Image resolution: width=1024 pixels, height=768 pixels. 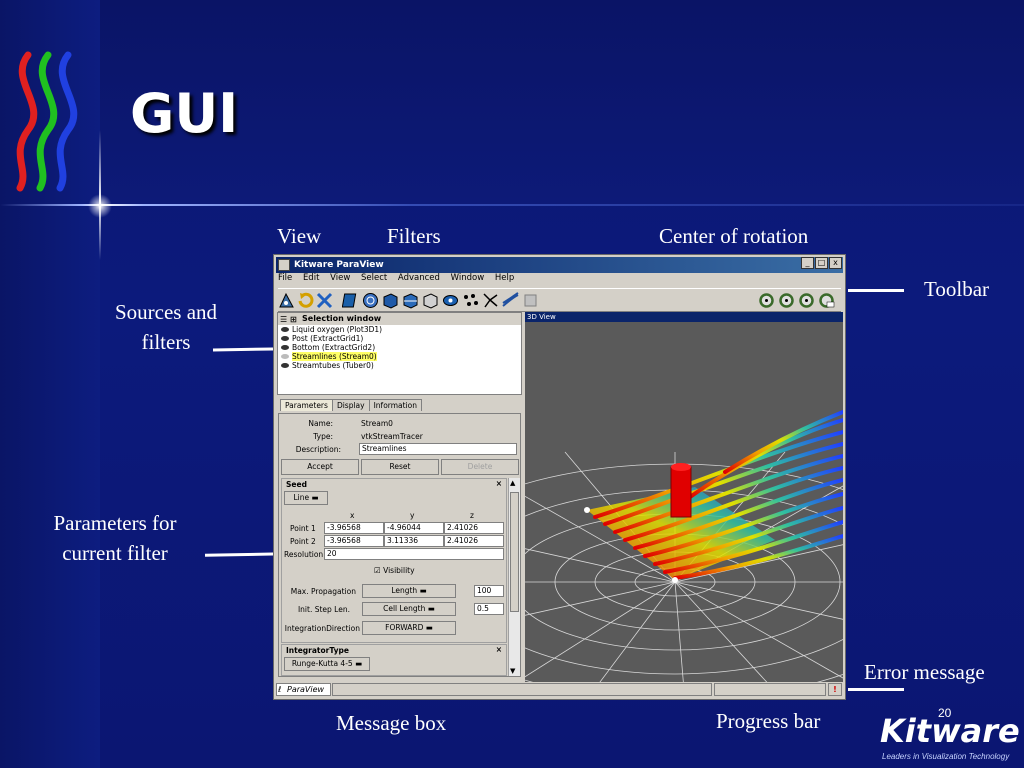 What do you see at coordinates (166, 312) in the screenshot?
I see `callout-sources-line1: Sources and` at bounding box center [166, 312].